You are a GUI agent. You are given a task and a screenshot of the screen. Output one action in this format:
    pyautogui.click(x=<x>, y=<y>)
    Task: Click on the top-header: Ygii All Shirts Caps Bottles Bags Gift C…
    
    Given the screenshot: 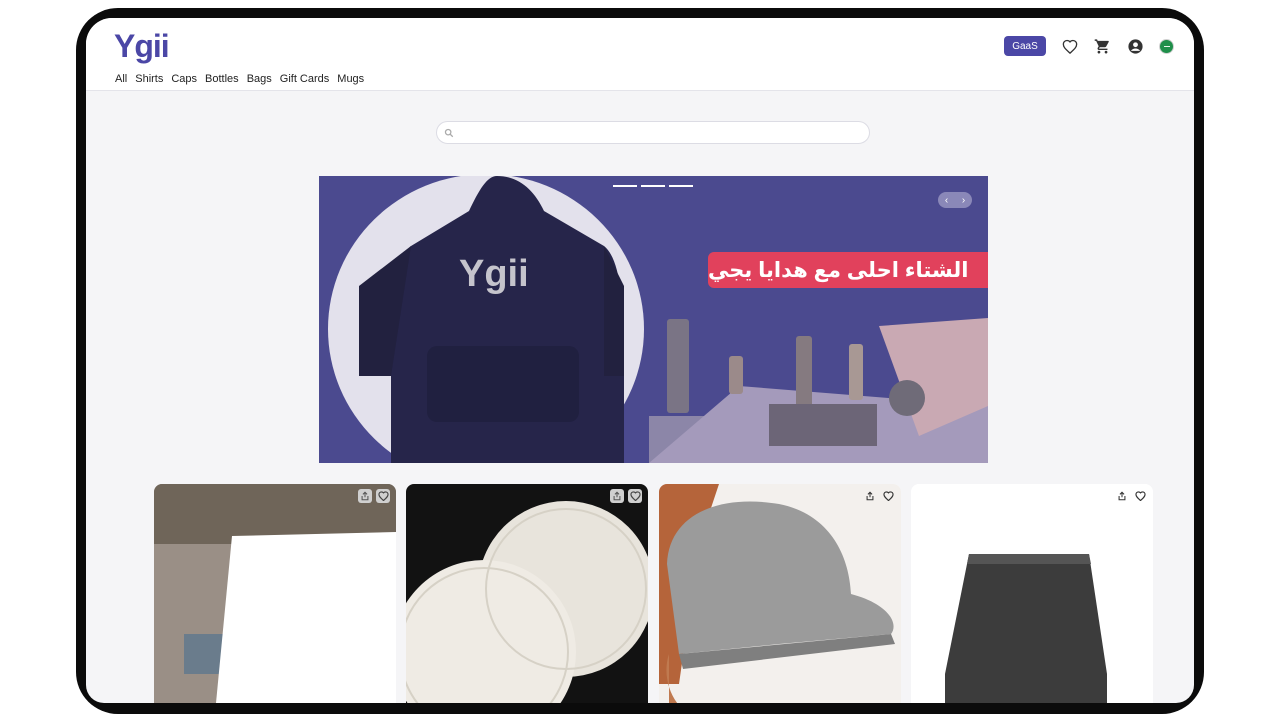 What is the action you would take?
    pyautogui.click(x=640, y=54)
    